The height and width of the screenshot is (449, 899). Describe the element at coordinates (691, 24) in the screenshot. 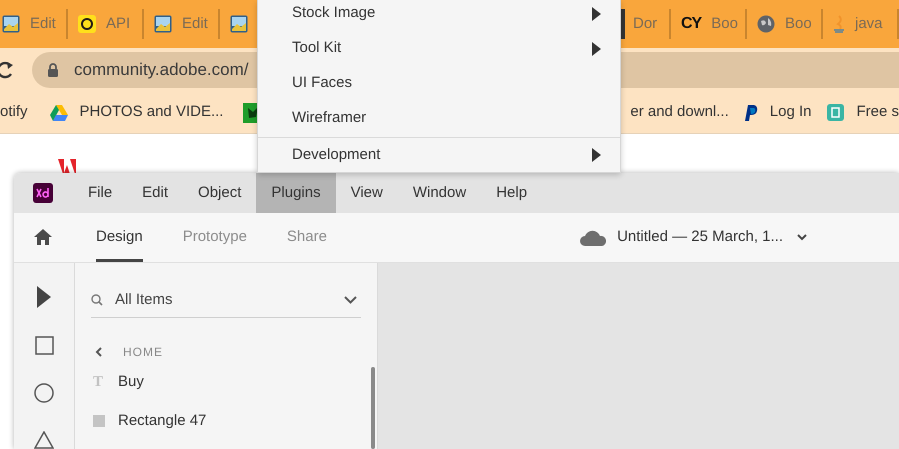

I see `logo-text: CY` at that location.